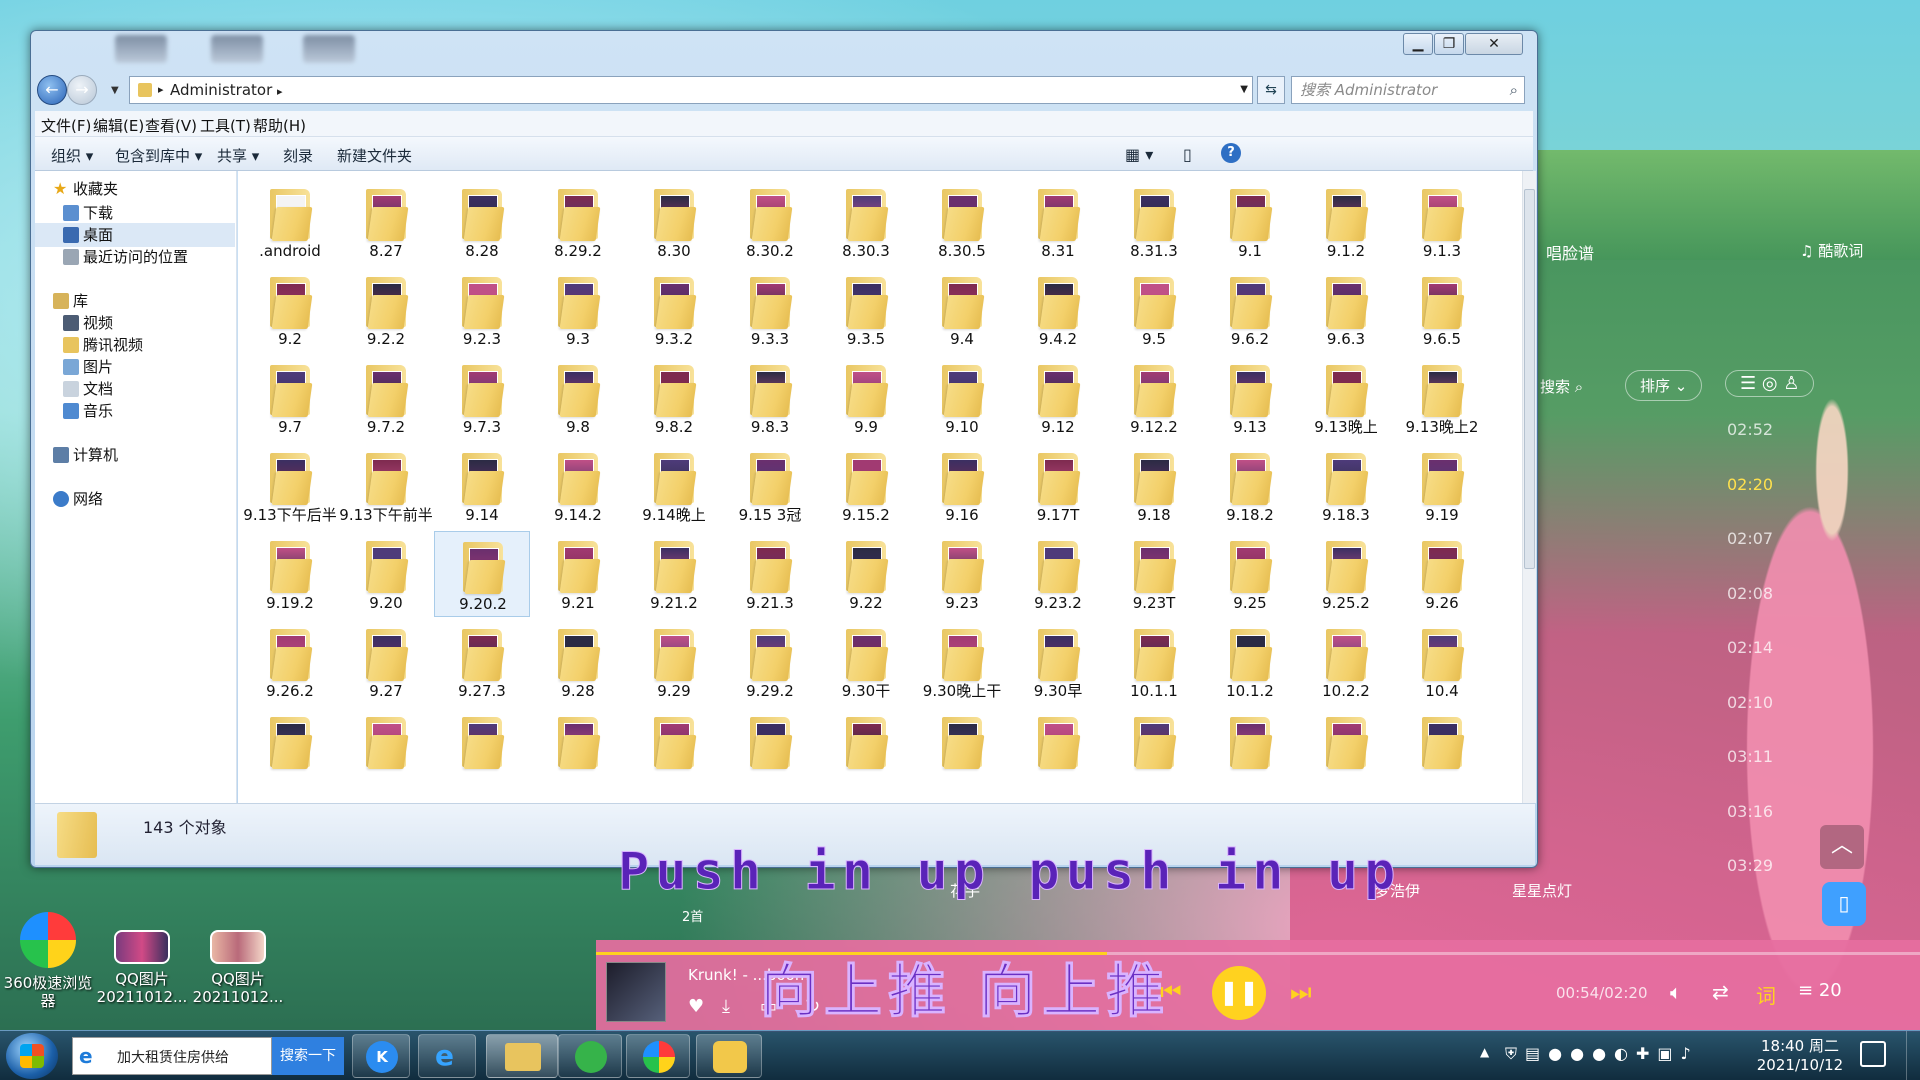  Describe the element at coordinates (1154, 310) in the screenshot. I see `folder-item: 9.5` at that location.